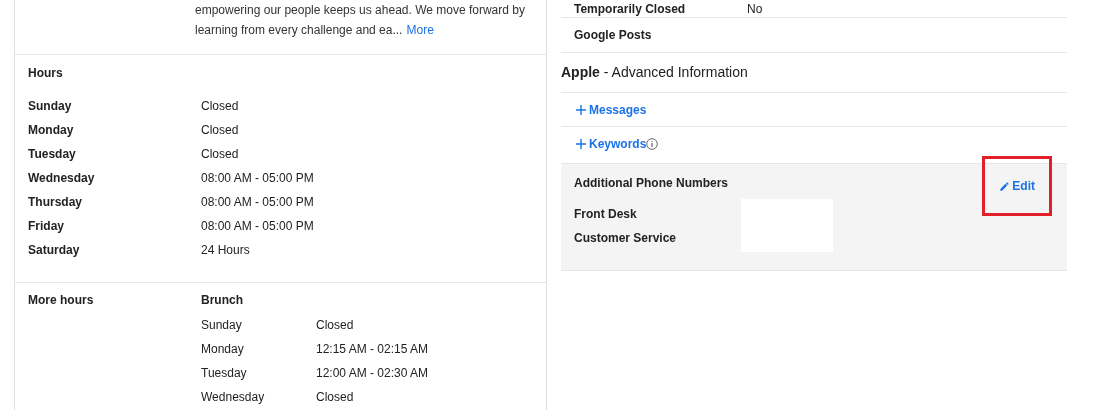  What do you see at coordinates (605, 214) in the screenshot?
I see `phone-label: Front Desk` at bounding box center [605, 214].